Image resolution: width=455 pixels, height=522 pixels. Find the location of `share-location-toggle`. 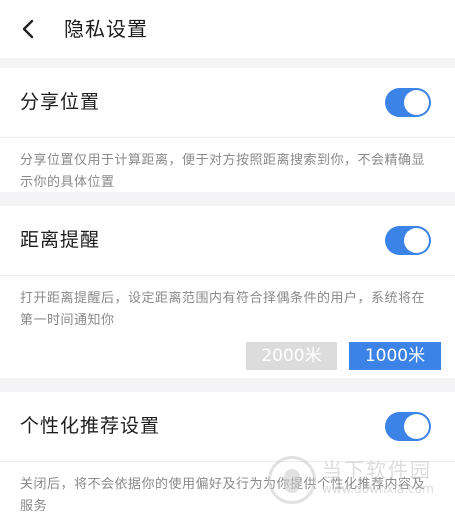

share-location-toggle is located at coordinates (408, 102).